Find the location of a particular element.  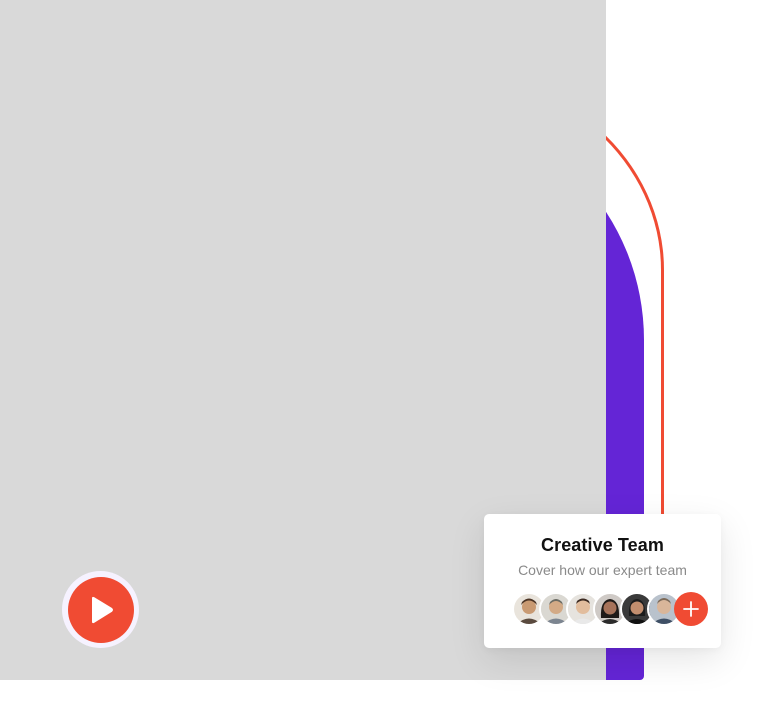

play-icon is located at coordinates (102, 609).